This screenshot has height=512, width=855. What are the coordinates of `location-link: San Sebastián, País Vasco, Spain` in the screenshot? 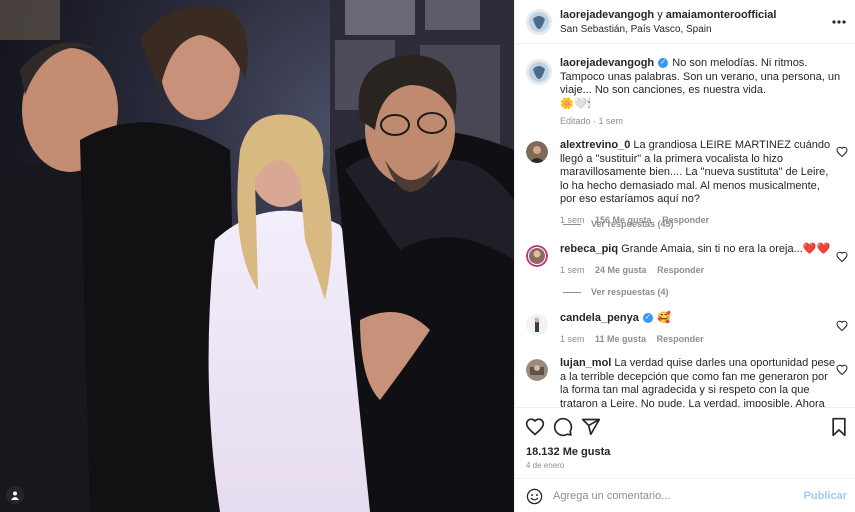 It's located at (636, 29).